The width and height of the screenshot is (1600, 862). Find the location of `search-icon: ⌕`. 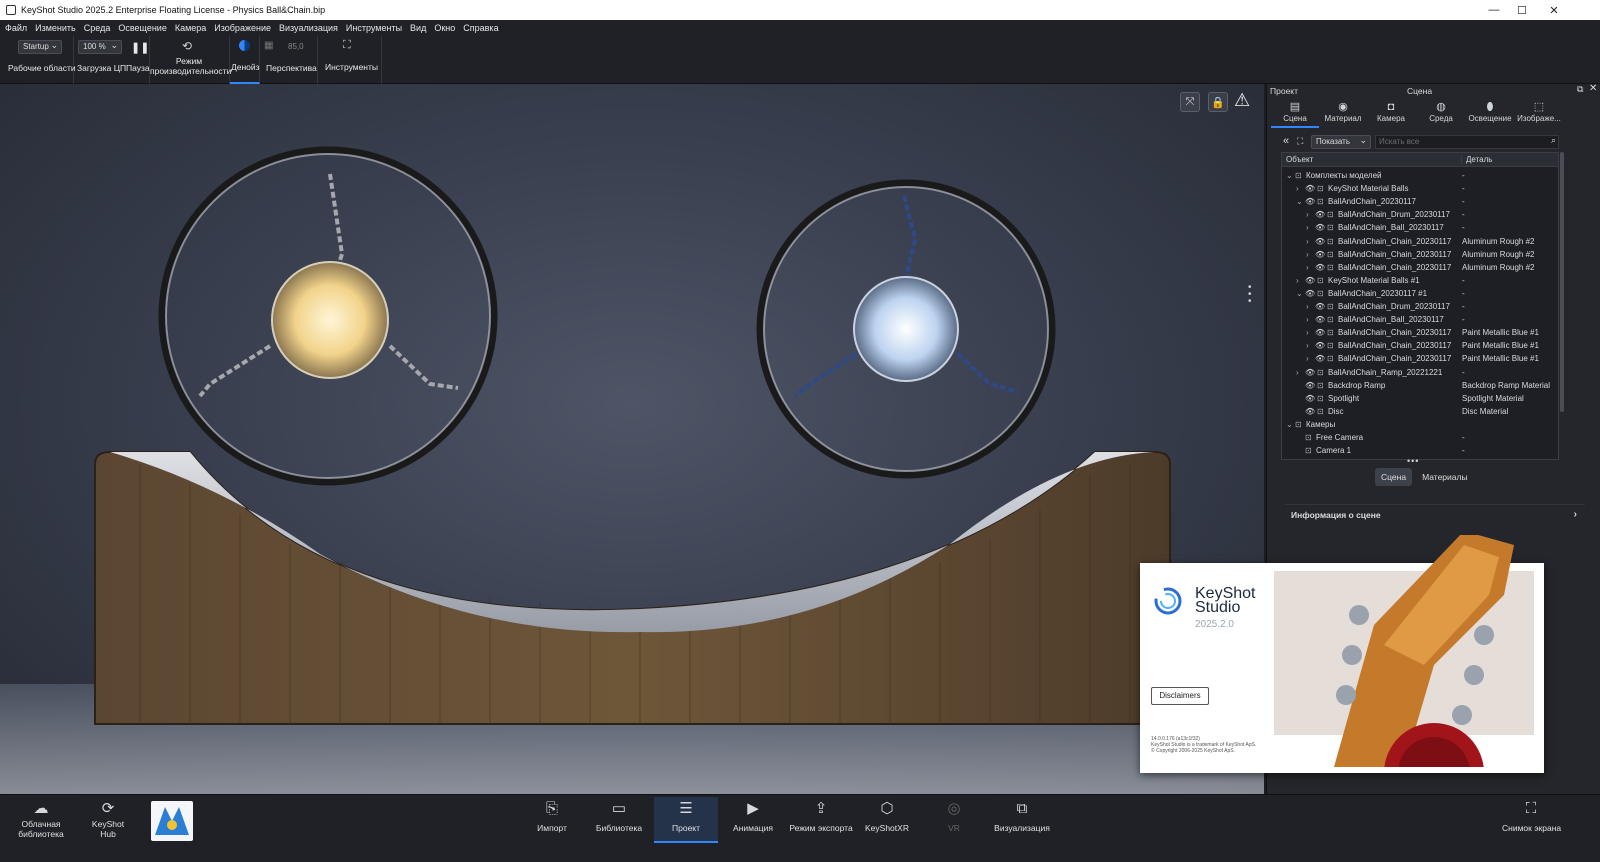

search-icon: ⌕ is located at coordinates (1553, 140).